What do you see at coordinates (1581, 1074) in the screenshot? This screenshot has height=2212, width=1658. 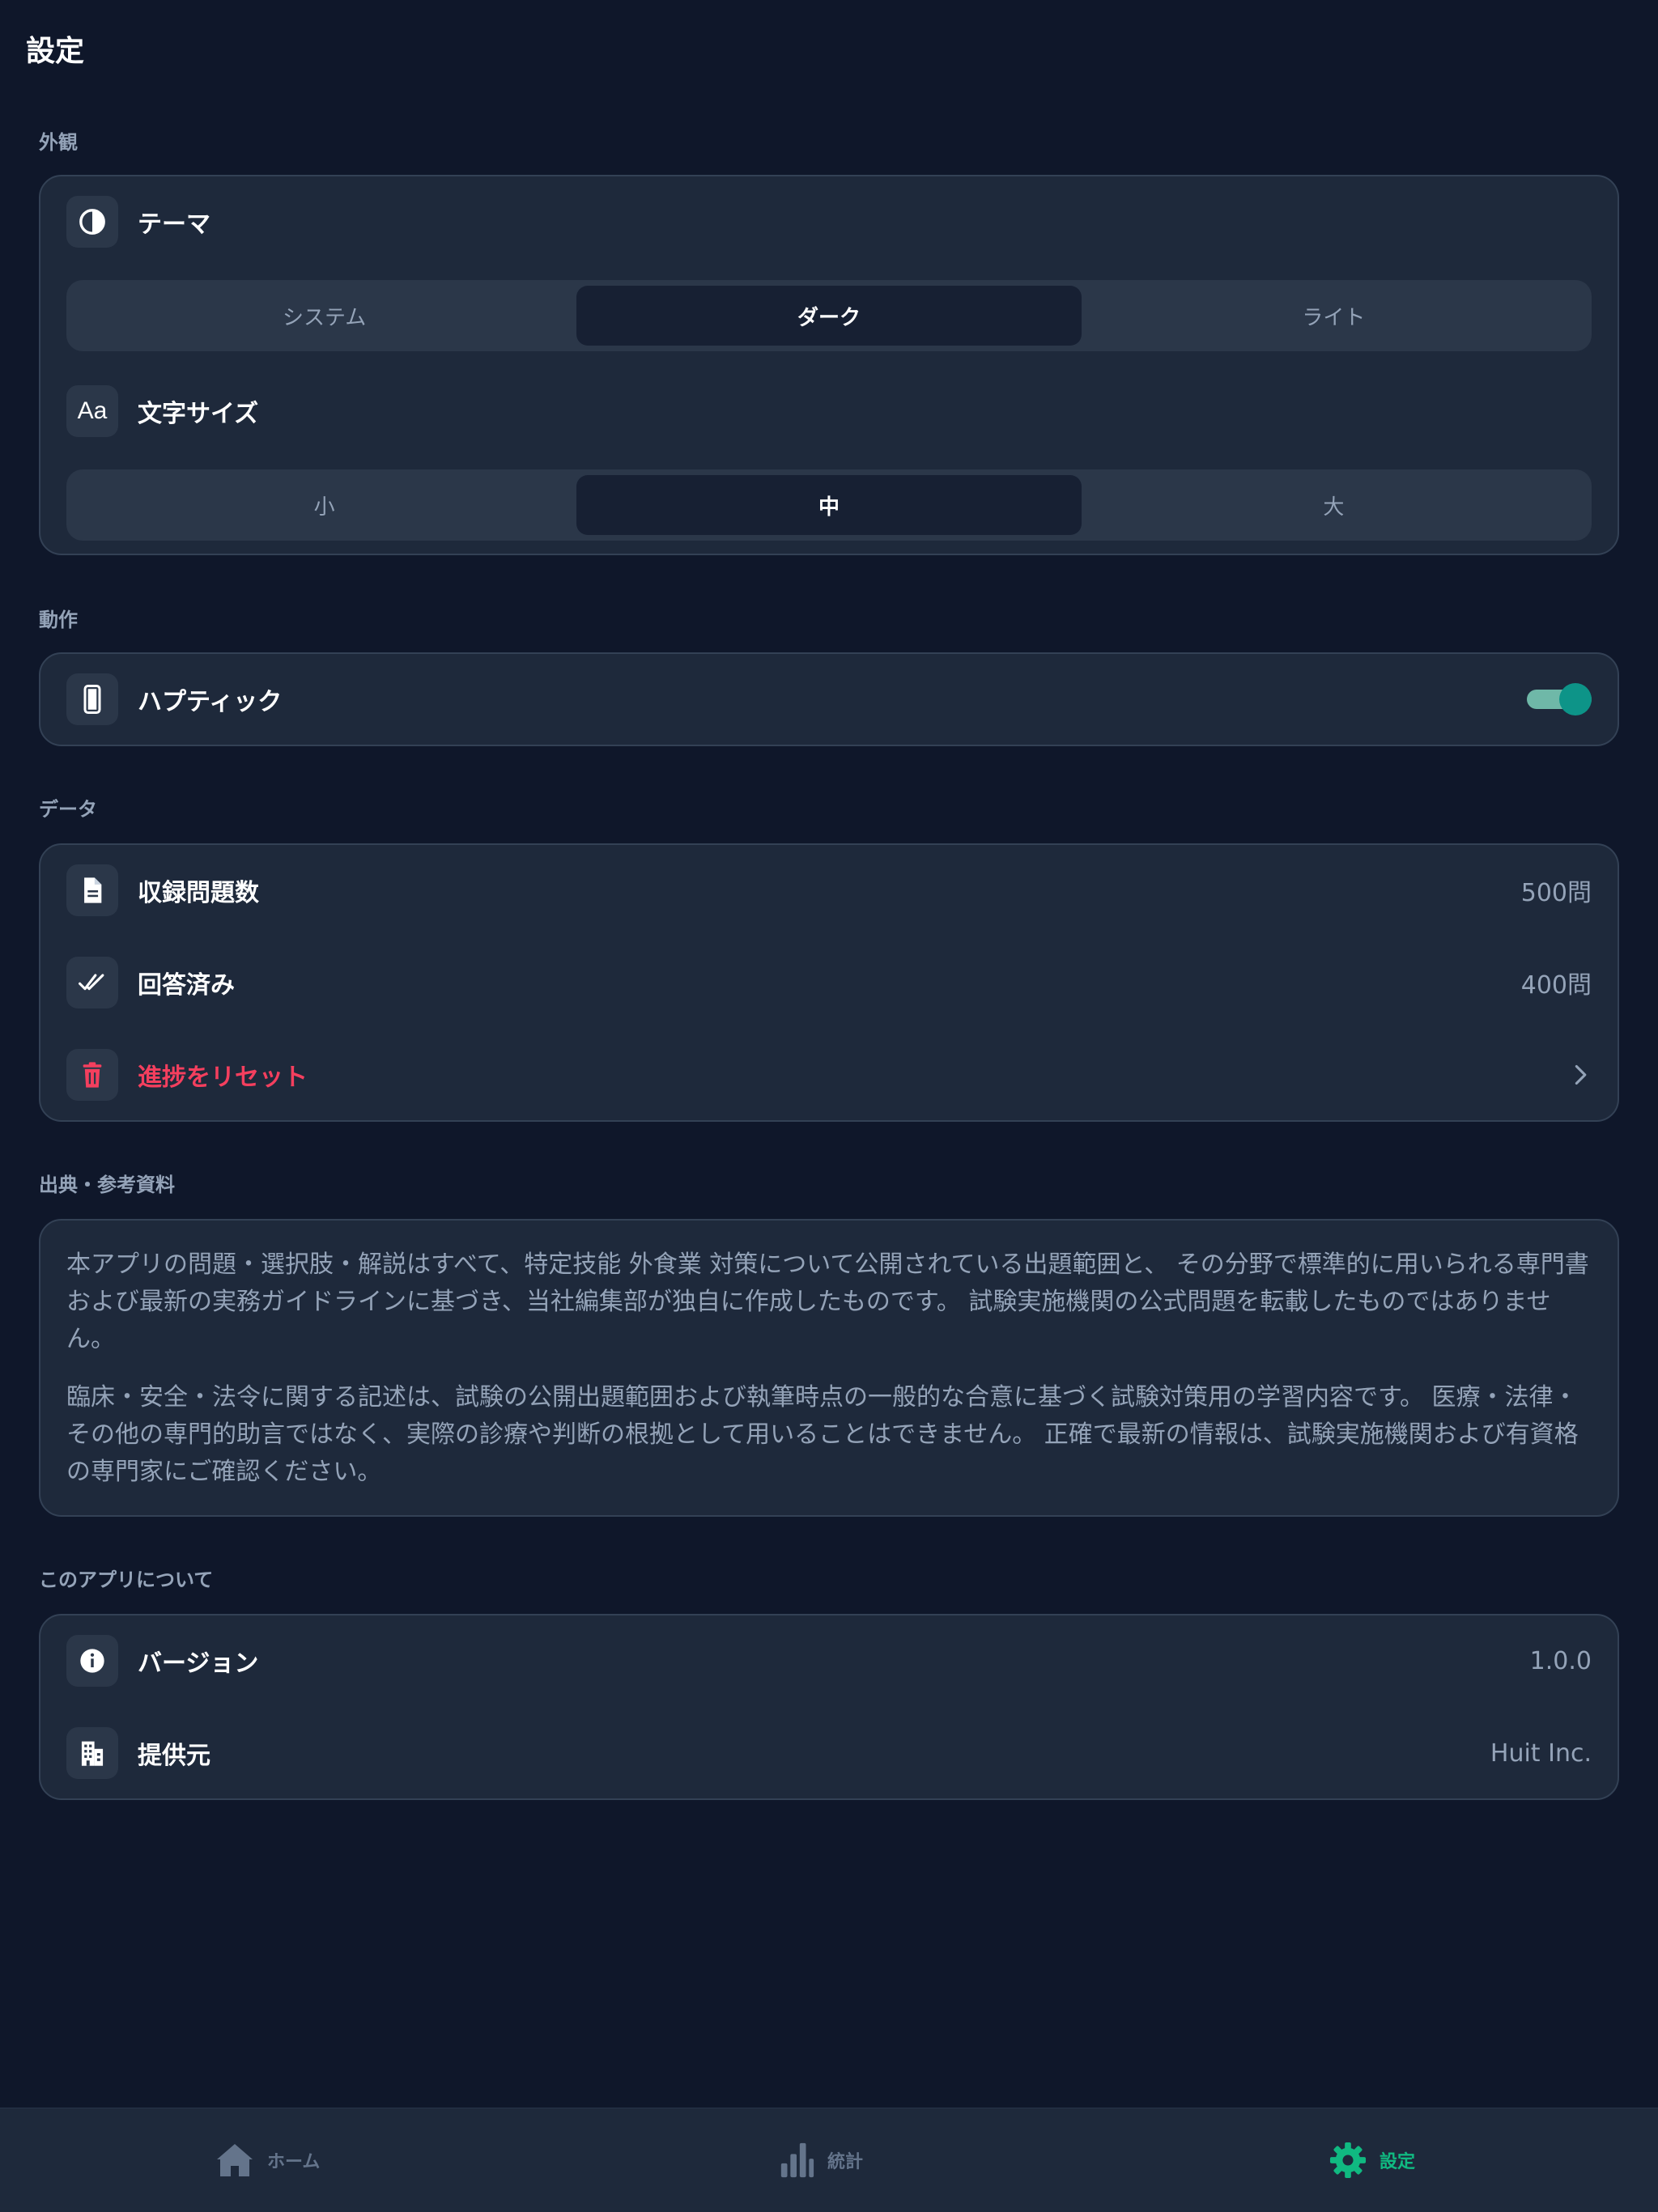 I see `chevron-right-icon` at bounding box center [1581, 1074].